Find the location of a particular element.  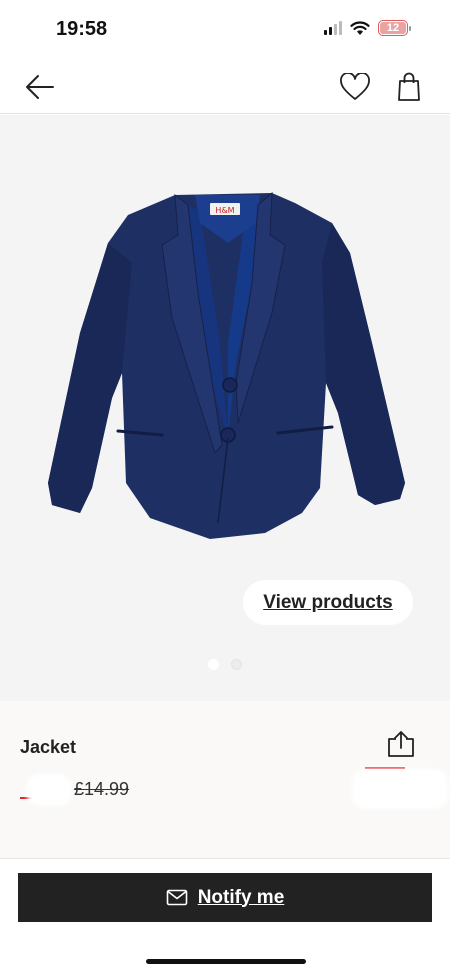

notify-me-button: Notify me is located at coordinates (225, 897).